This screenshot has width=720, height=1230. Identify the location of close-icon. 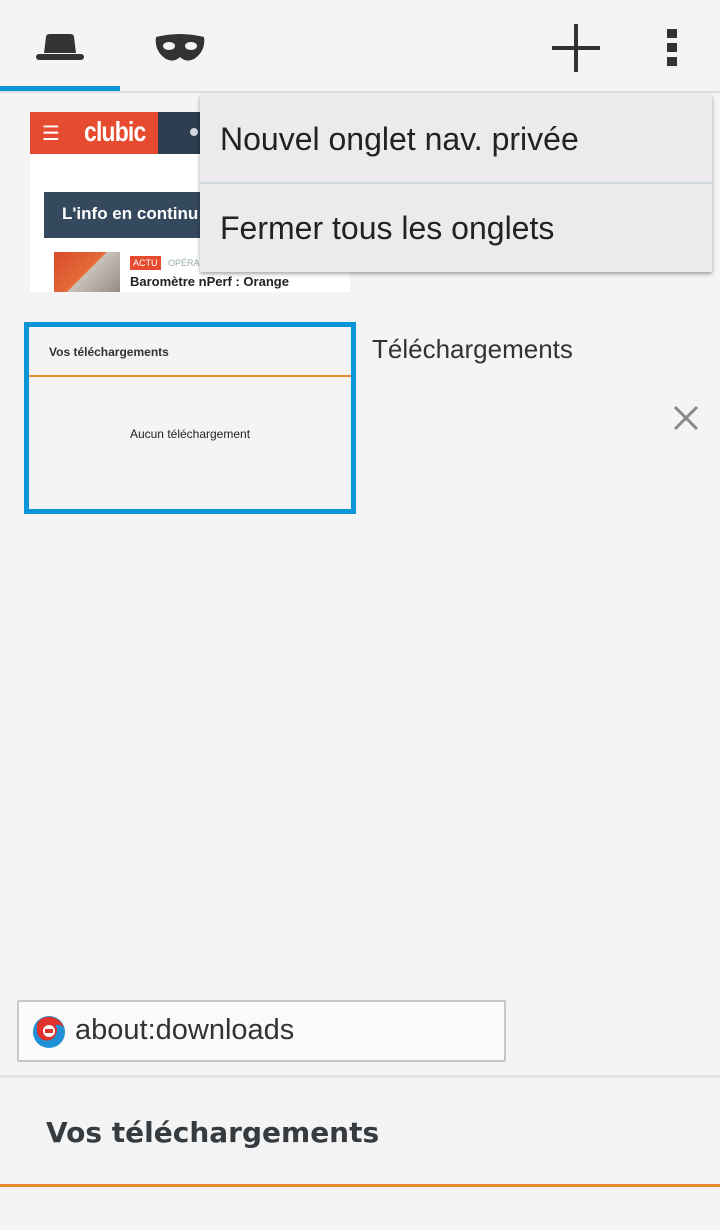
(686, 418).